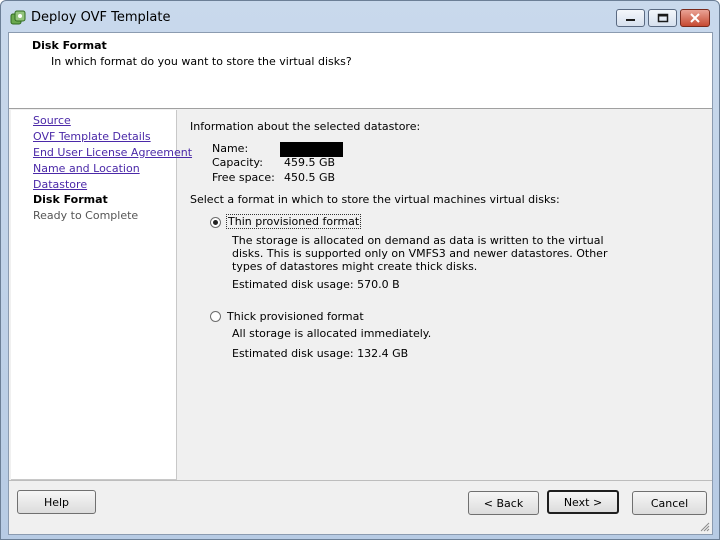  What do you see at coordinates (360, 480) in the screenshot?
I see `footer-separator` at bounding box center [360, 480].